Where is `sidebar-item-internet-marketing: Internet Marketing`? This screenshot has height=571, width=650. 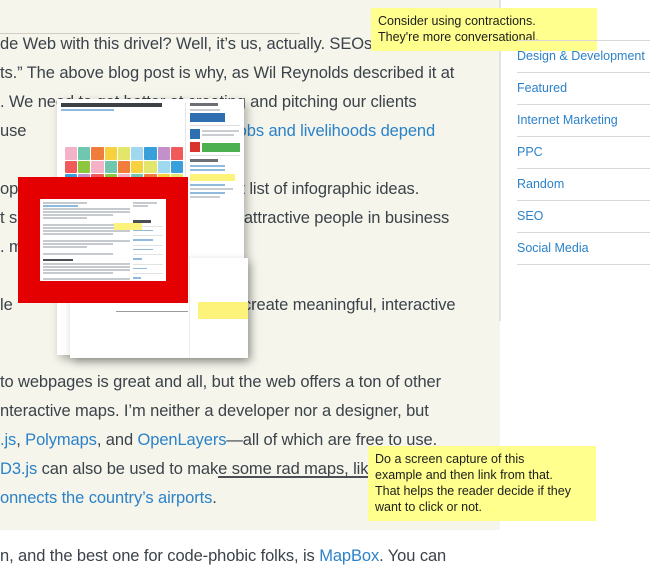
sidebar-item-internet-marketing: Internet Marketing is located at coordinates (583, 121).